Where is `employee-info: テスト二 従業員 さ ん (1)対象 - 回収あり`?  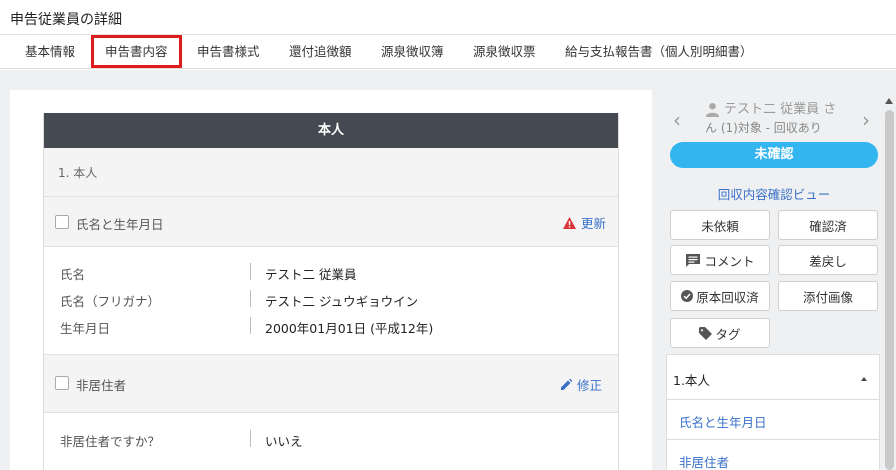
employee-info: テスト二 従業員 さ ん (1)対象 - 回収あり is located at coordinates (780, 119).